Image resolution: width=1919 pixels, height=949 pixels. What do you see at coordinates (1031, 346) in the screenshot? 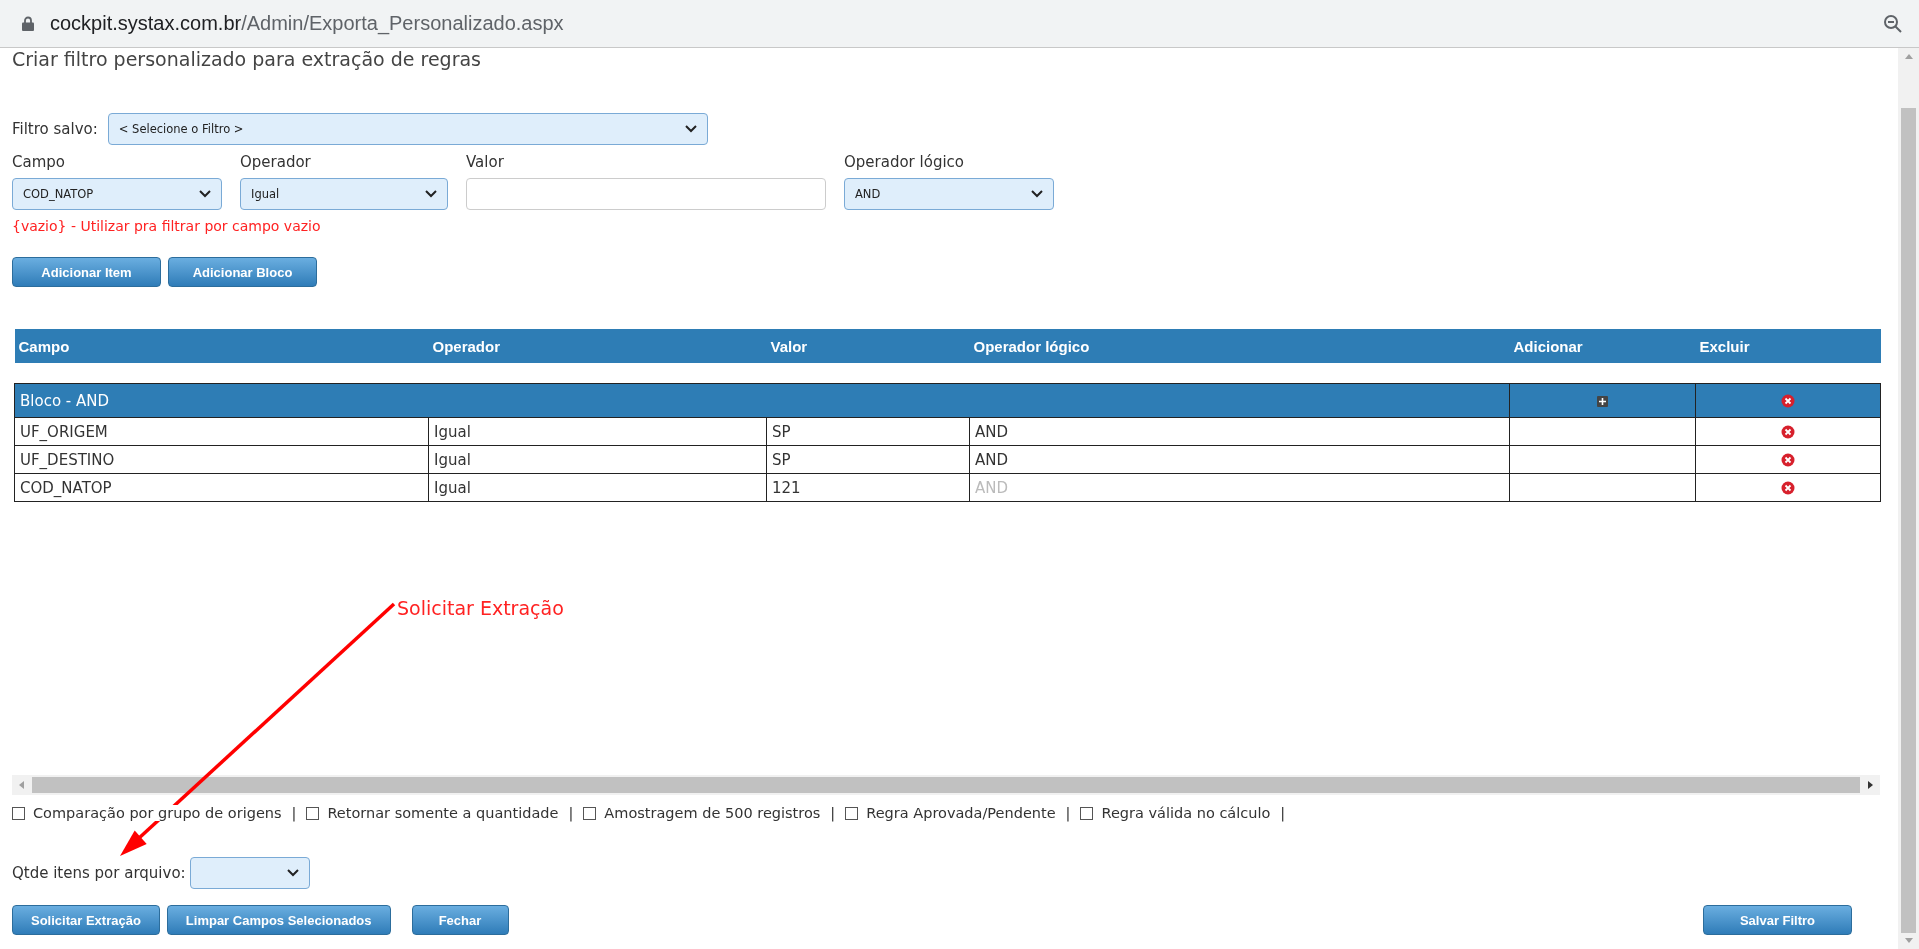
I see `column-header: Operador lógico` at bounding box center [1031, 346].